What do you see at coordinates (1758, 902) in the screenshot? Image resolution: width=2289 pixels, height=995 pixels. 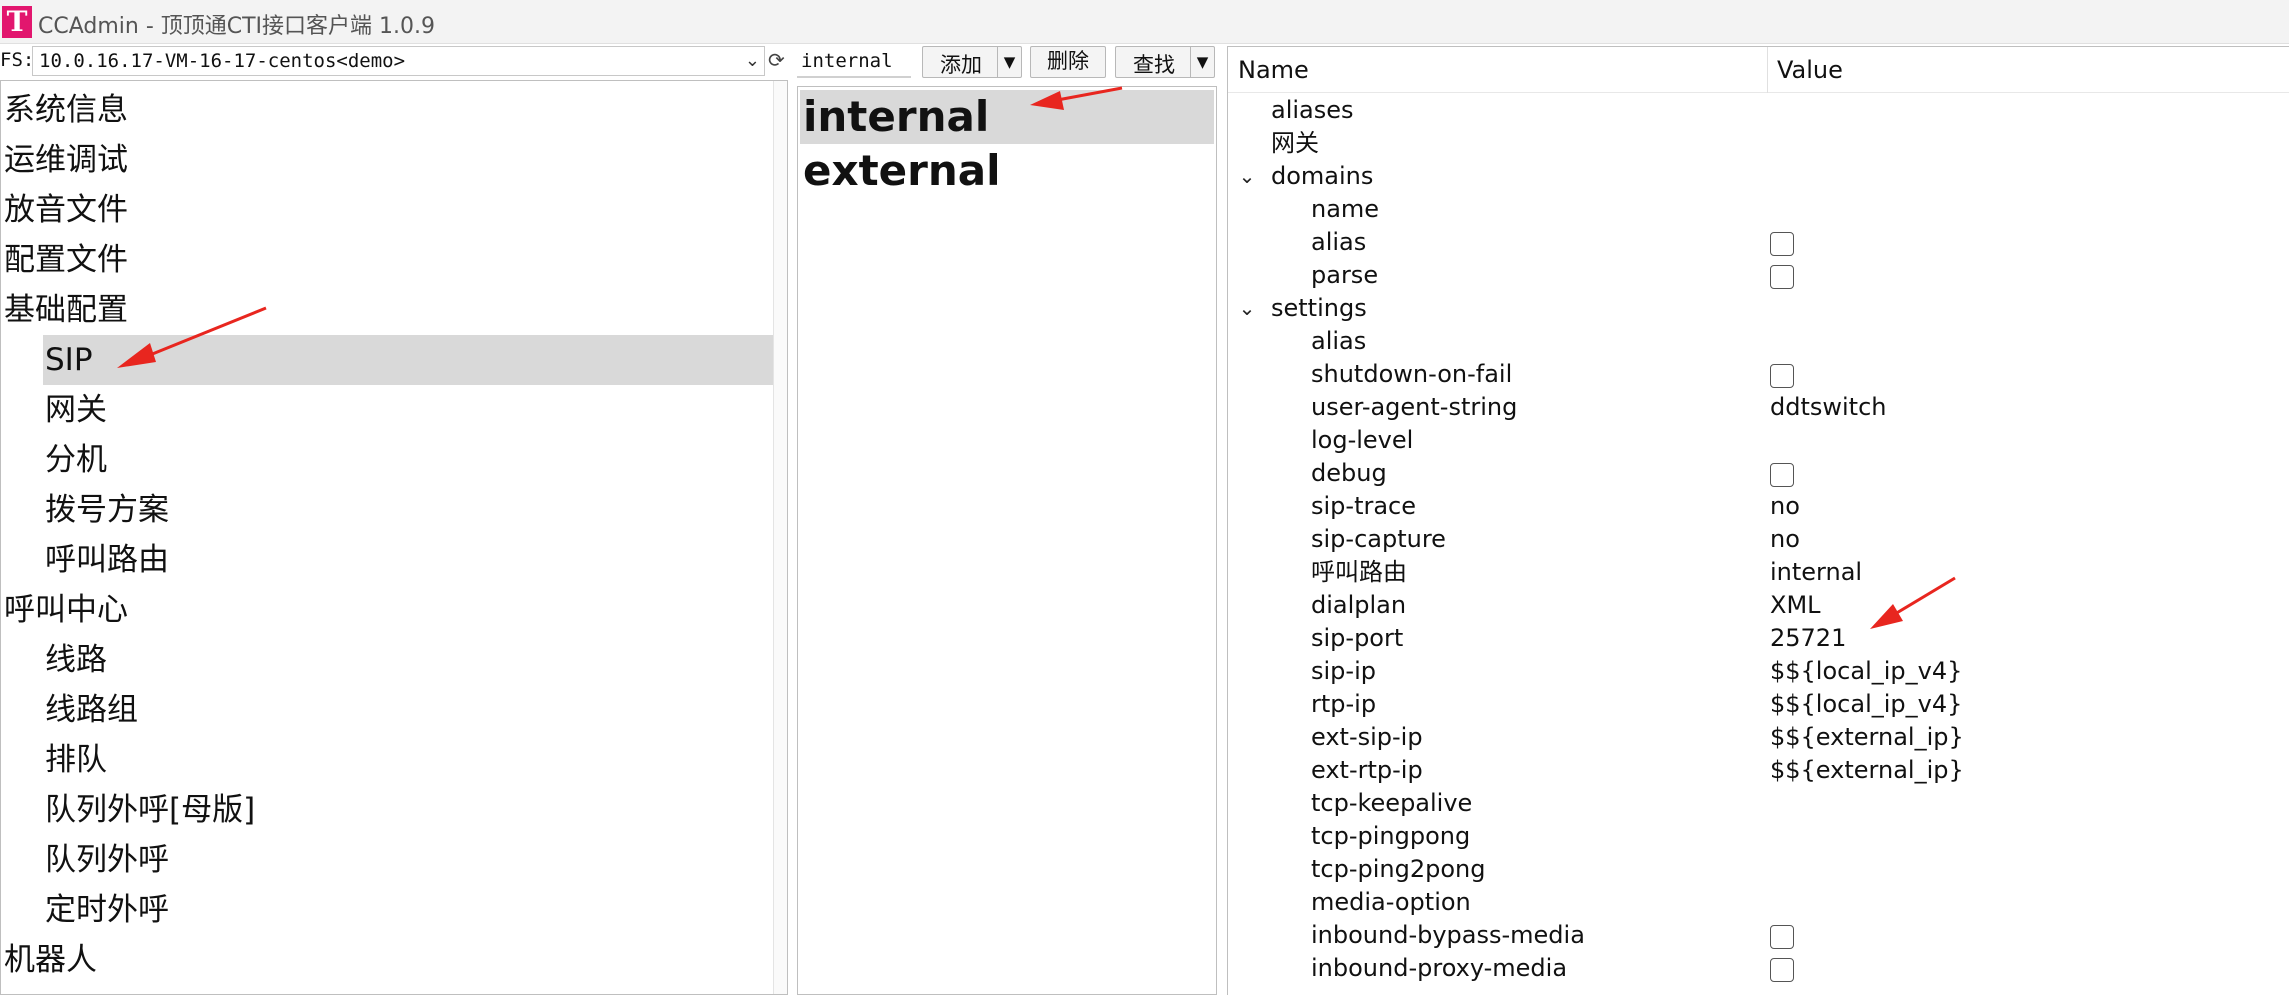 I see `property-row: media-option` at bounding box center [1758, 902].